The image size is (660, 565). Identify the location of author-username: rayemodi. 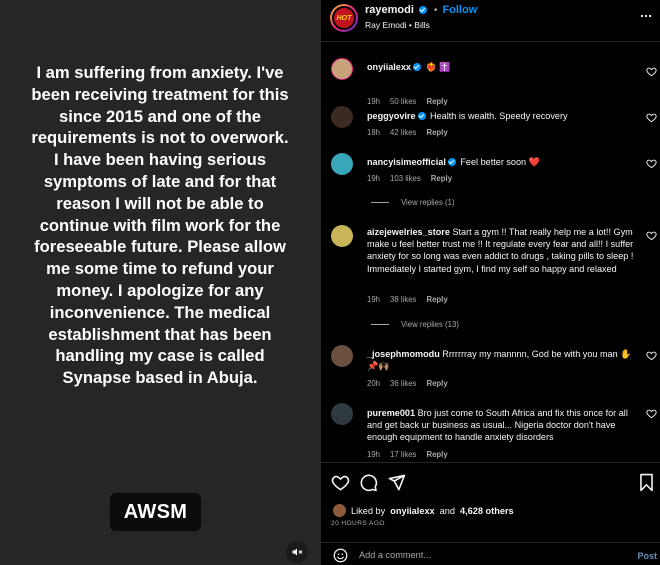
(389, 10).